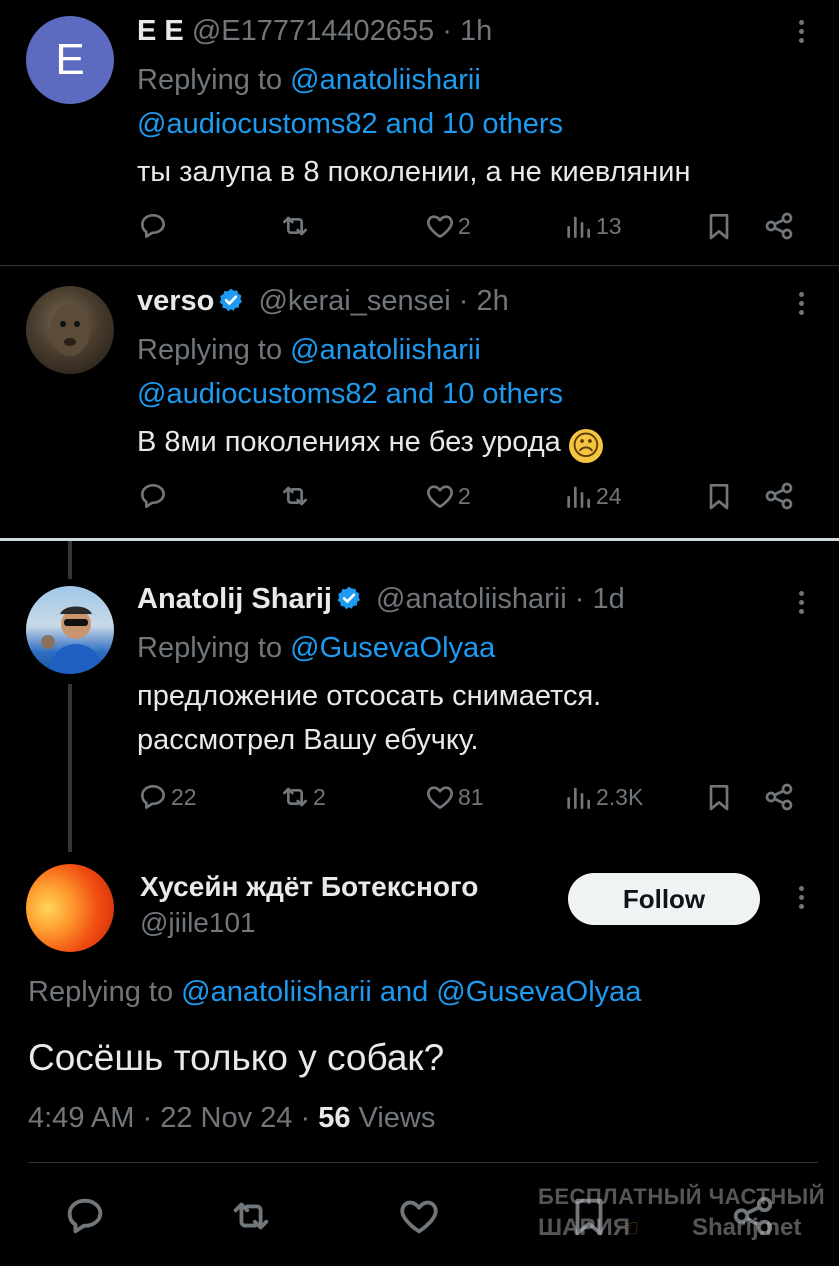 The width and height of the screenshot is (839, 1266). What do you see at coordinates (609, 495) in the screenshot?
I see `views-count: 24` at bounding box center [609, 495].